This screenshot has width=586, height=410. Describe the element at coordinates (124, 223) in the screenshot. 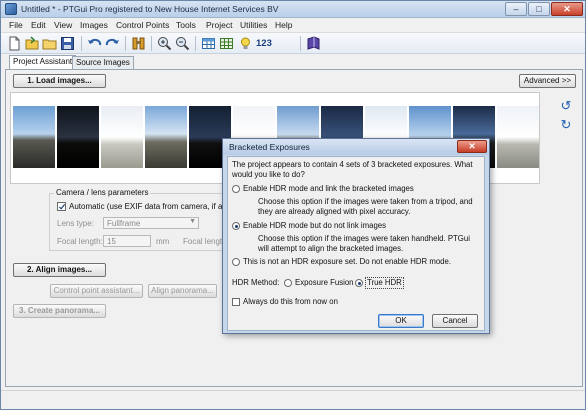

I see `lens-type-value: Fullframe` at that location.